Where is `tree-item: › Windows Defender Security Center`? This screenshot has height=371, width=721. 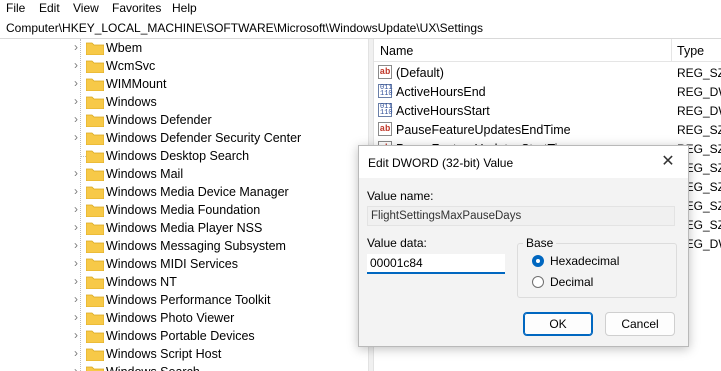
tree-item: › Windows Defender Security Center is located at coordinates (215, 138).